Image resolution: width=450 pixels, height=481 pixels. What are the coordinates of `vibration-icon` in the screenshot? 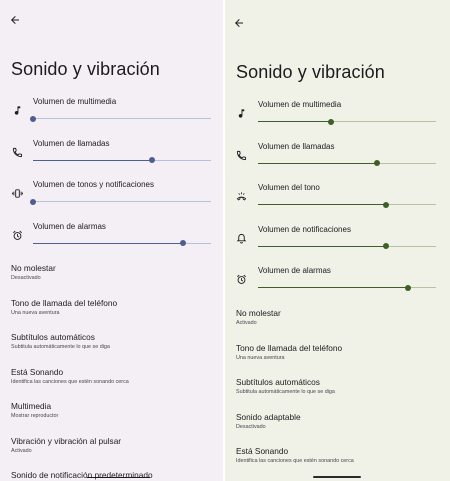 It's located at (17, 193).